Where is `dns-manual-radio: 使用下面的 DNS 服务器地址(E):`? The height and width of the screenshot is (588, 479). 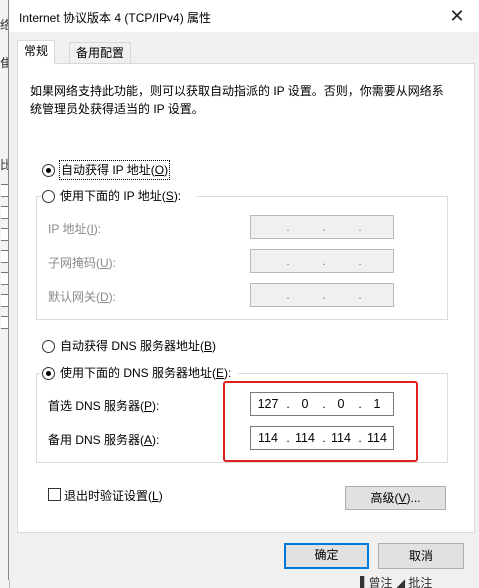
dns-manual-radio: 使用下面的 DNS 服务器地址(E): is located at coordinates (140, 373).